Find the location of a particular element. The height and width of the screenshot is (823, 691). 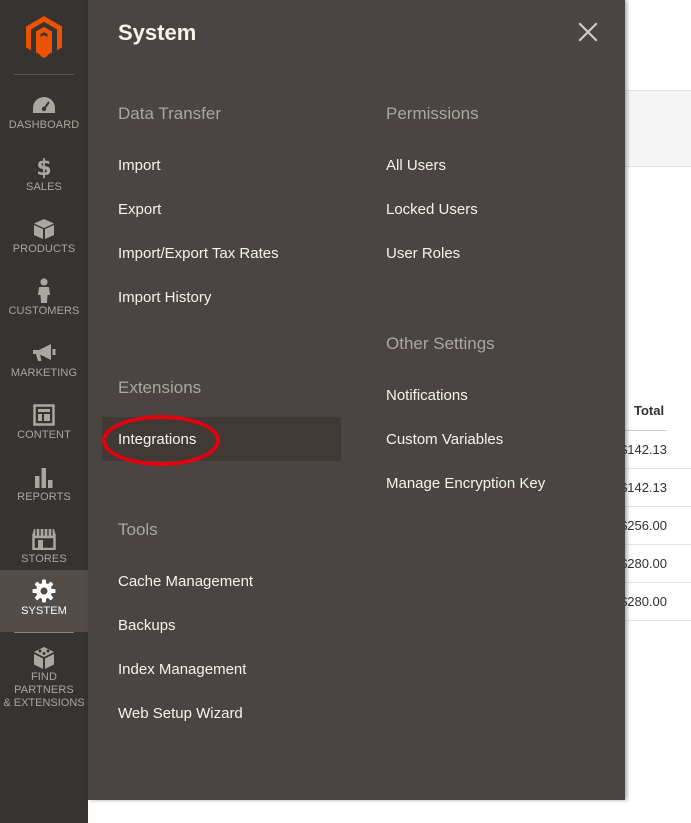

nav-item-system: SYSTEM is located at coordinates (44, 601).